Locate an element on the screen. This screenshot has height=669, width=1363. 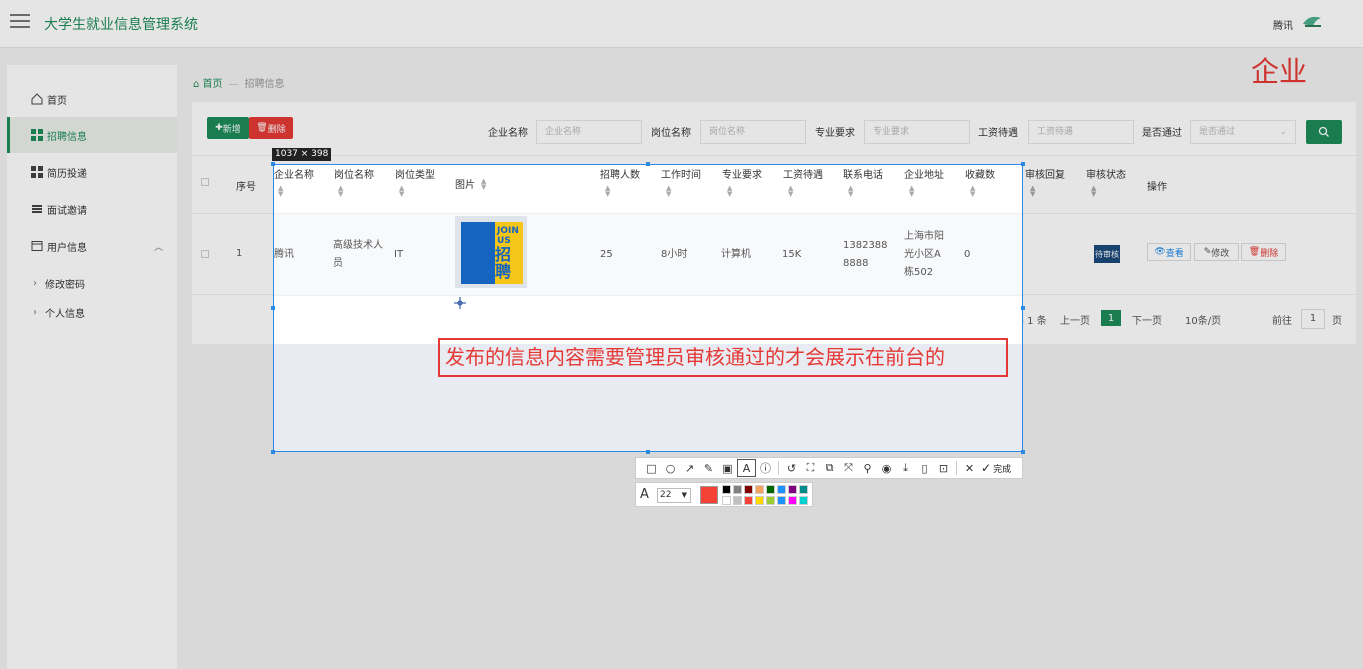
user-name: 腾讯 is located at coordinates (1283, 24).